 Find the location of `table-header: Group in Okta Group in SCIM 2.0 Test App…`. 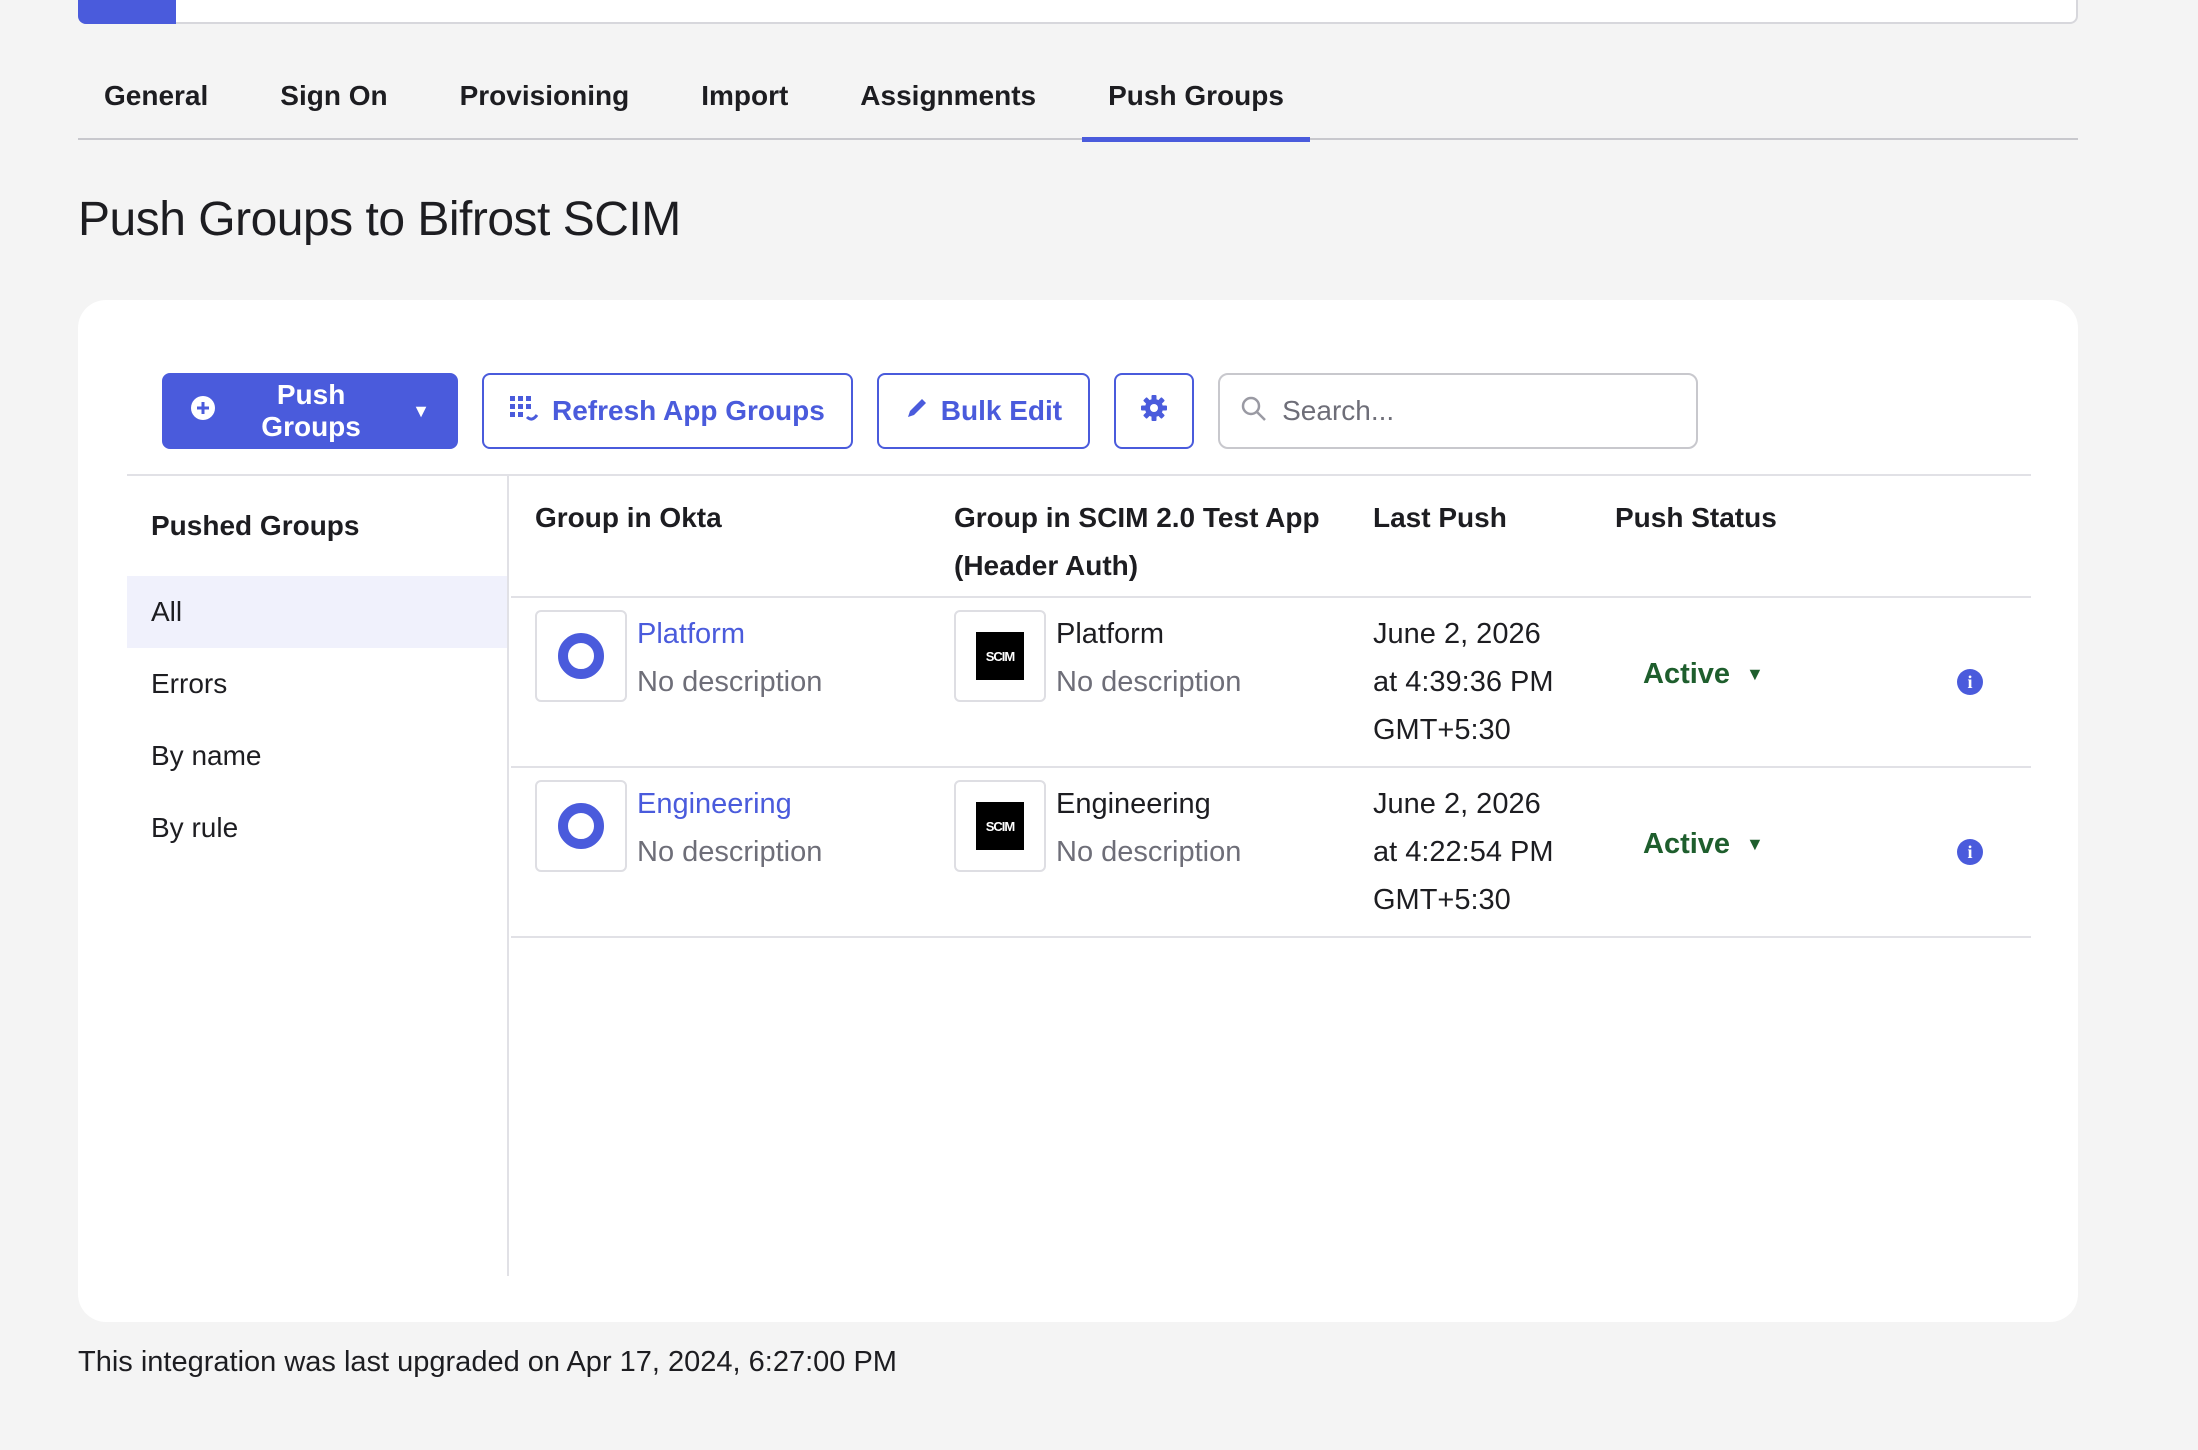

table-header: Group in Okta Group in SCIM 2.0 Test App… is located at coordinates (1271, 537).